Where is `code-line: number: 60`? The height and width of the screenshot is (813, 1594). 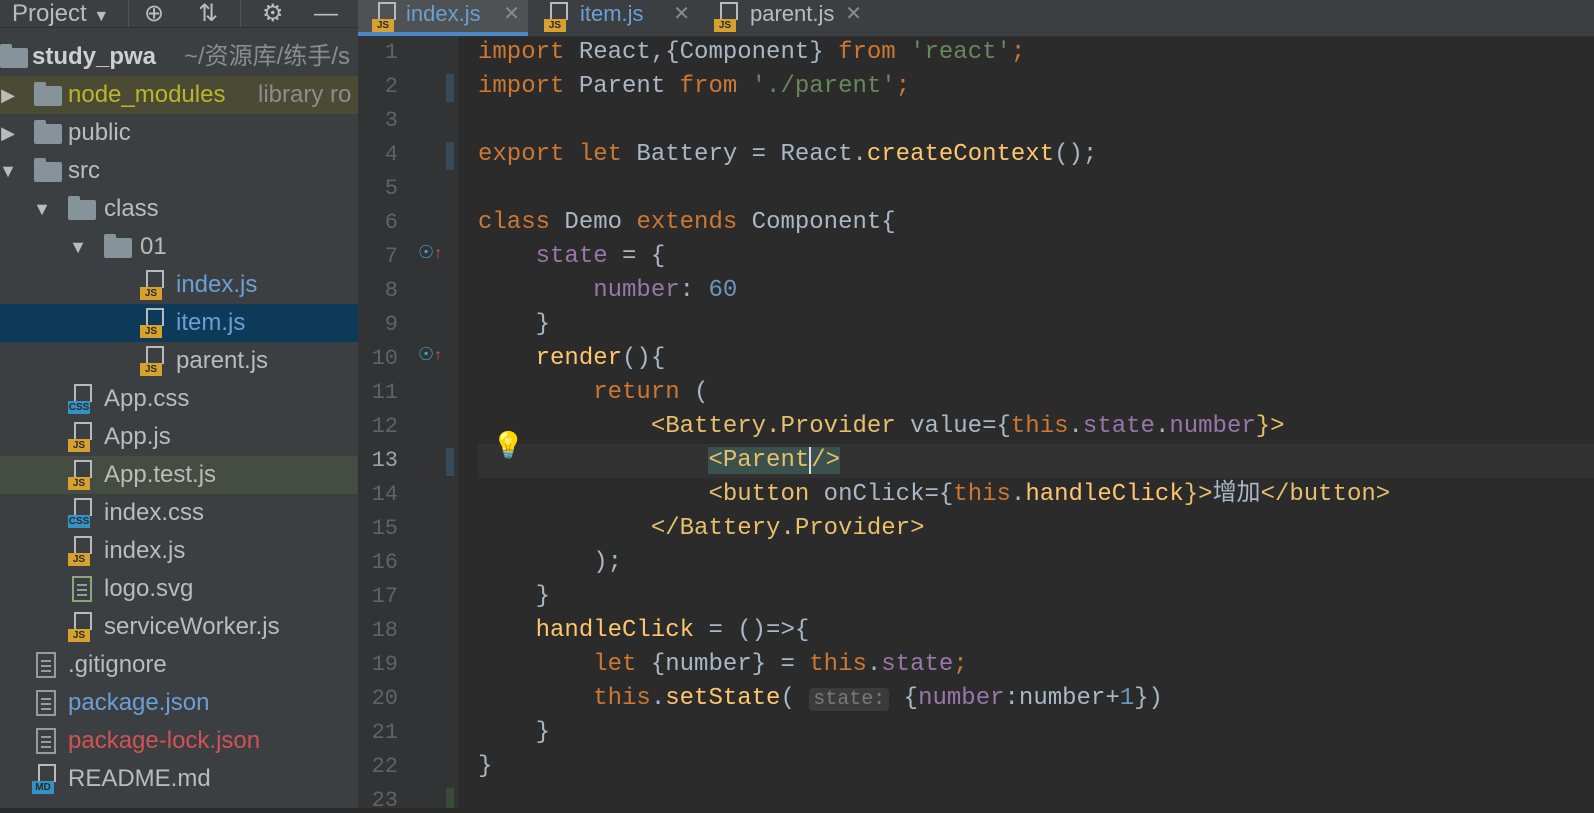 code-line: number: 60 is located at coordinates (665, 290).